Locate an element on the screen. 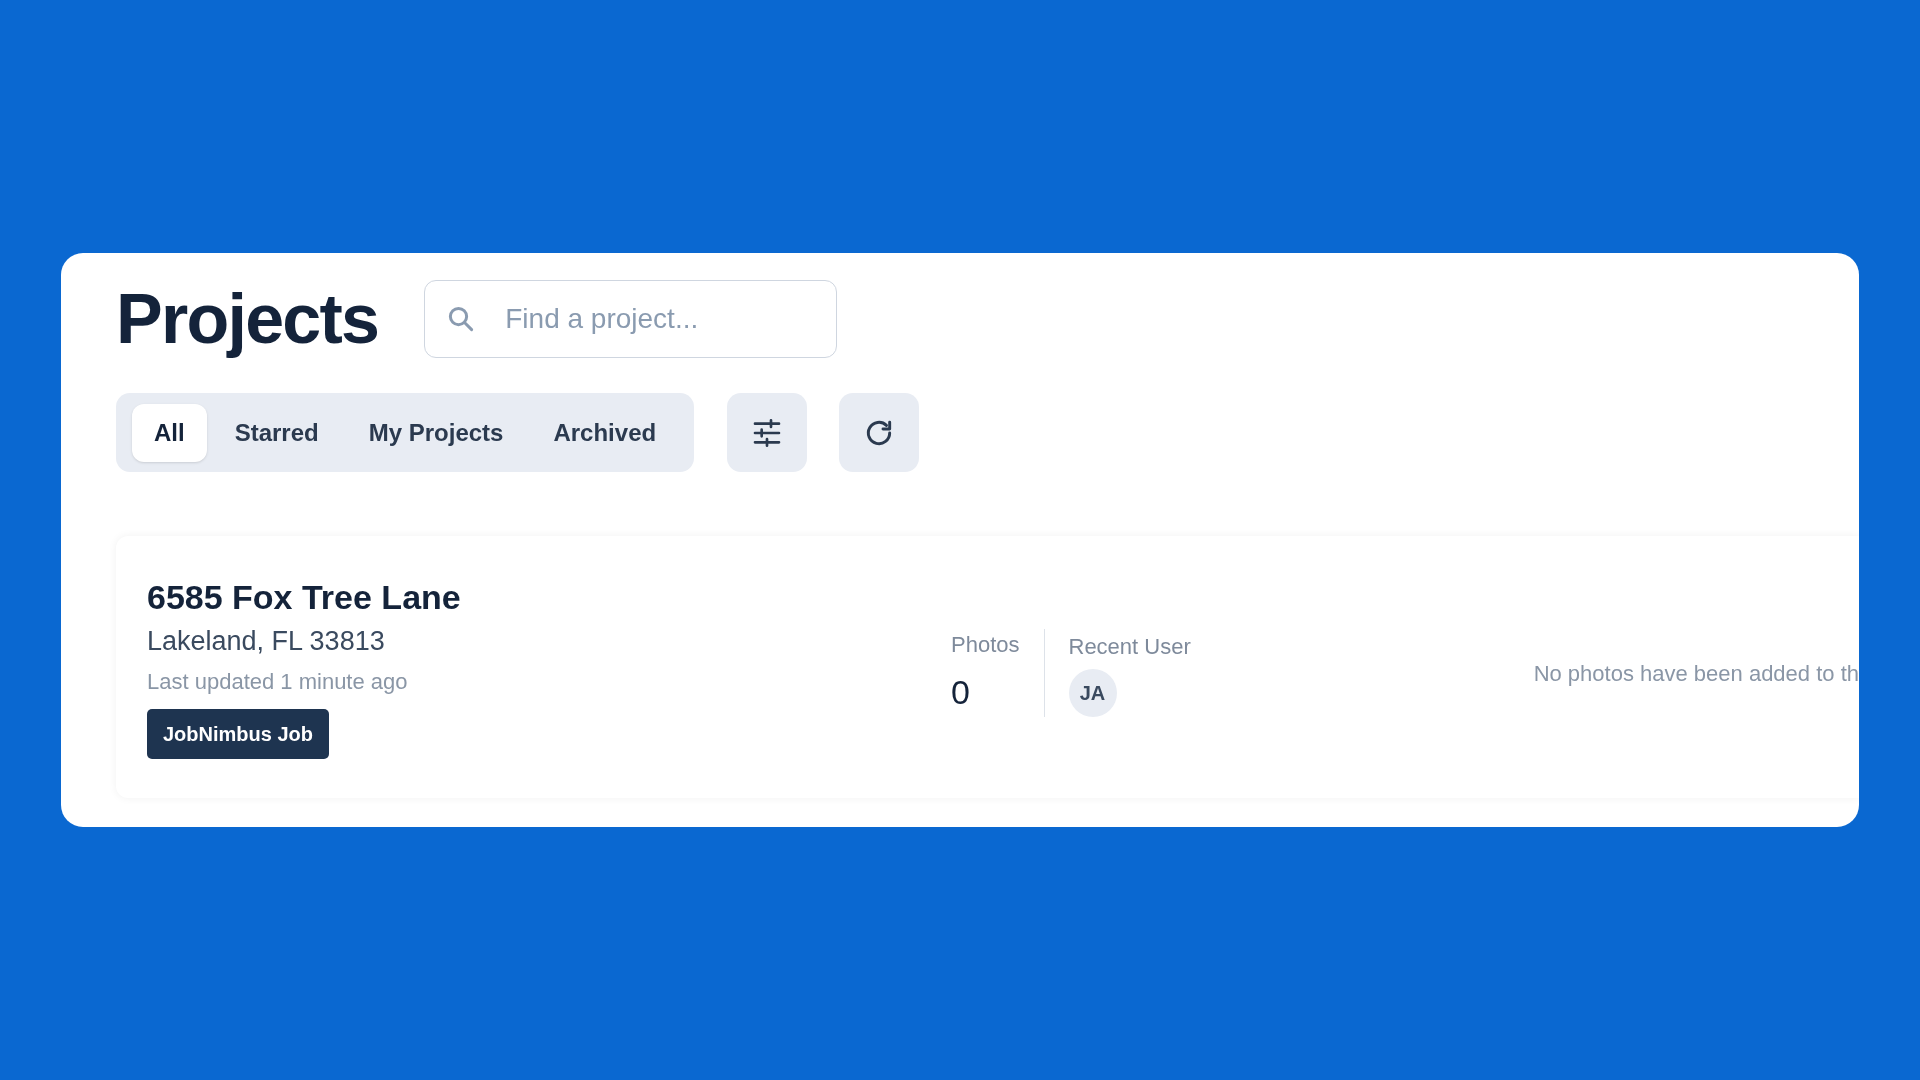 This screenshot has width=1920, height=1080. user-avatar: JA is located at coordinates (1092, 692).